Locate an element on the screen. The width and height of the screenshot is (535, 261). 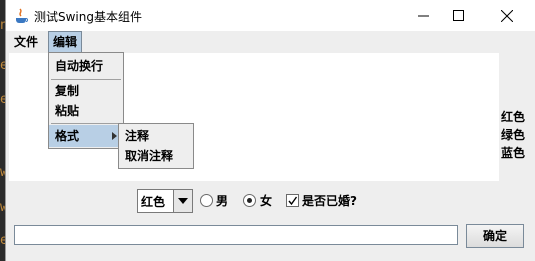
radio-selected-dot is located at coordinates (249, 200).